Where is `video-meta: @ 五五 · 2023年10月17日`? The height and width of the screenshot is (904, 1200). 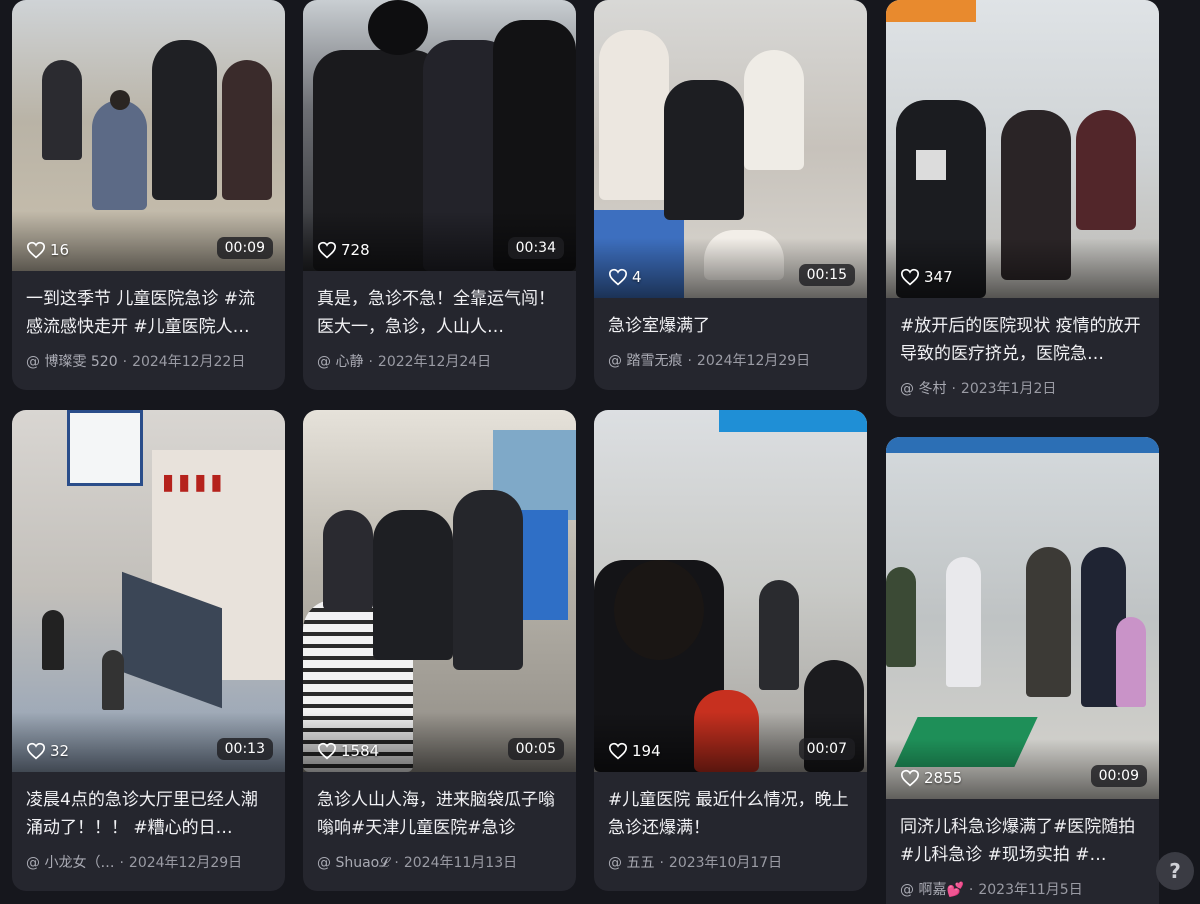
video-meta: @ 五五 · 2023年10月17日 is located at coordinates (695, 863).